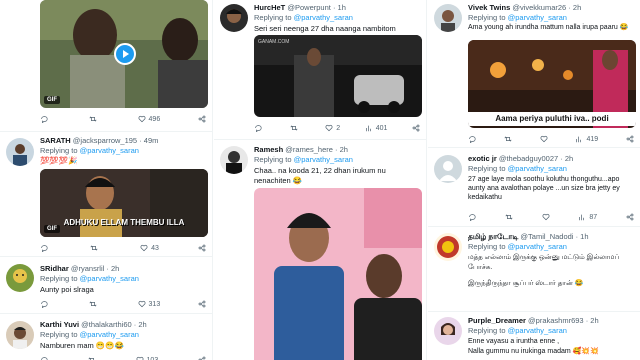 Image resolution: width=640 pixels, height=360 pixels. I want to click on tweet-image, so click(338, 274).